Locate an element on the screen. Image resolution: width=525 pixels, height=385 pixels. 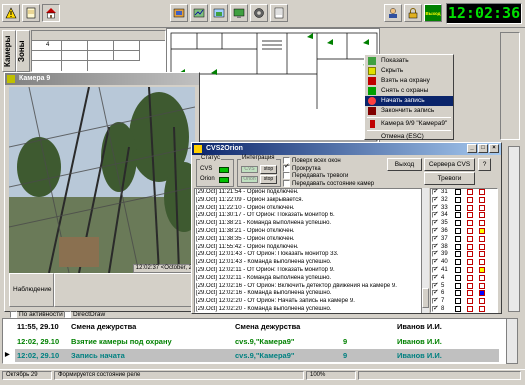
menu-item-hide: Скрыть is located at coordinates (409, 71).